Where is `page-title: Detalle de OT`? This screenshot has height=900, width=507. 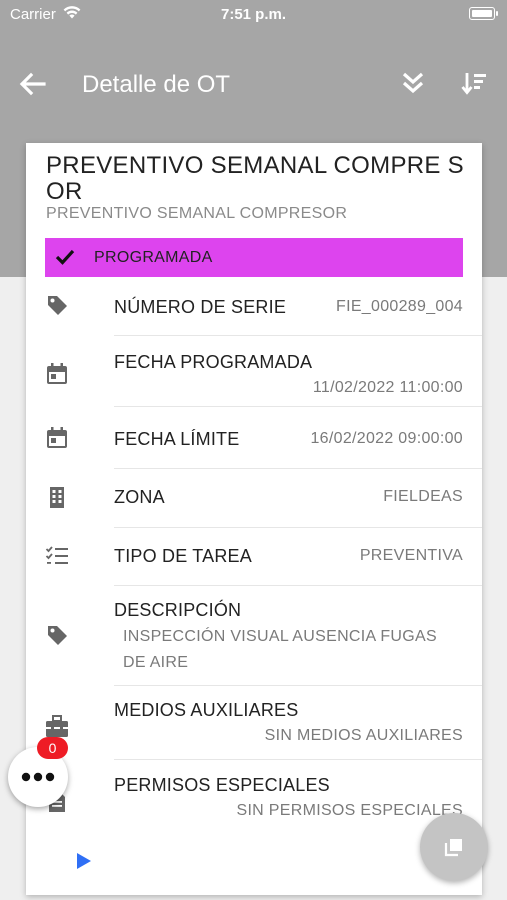
page-title: Detalle de OT is located at coordinates (156, 84).